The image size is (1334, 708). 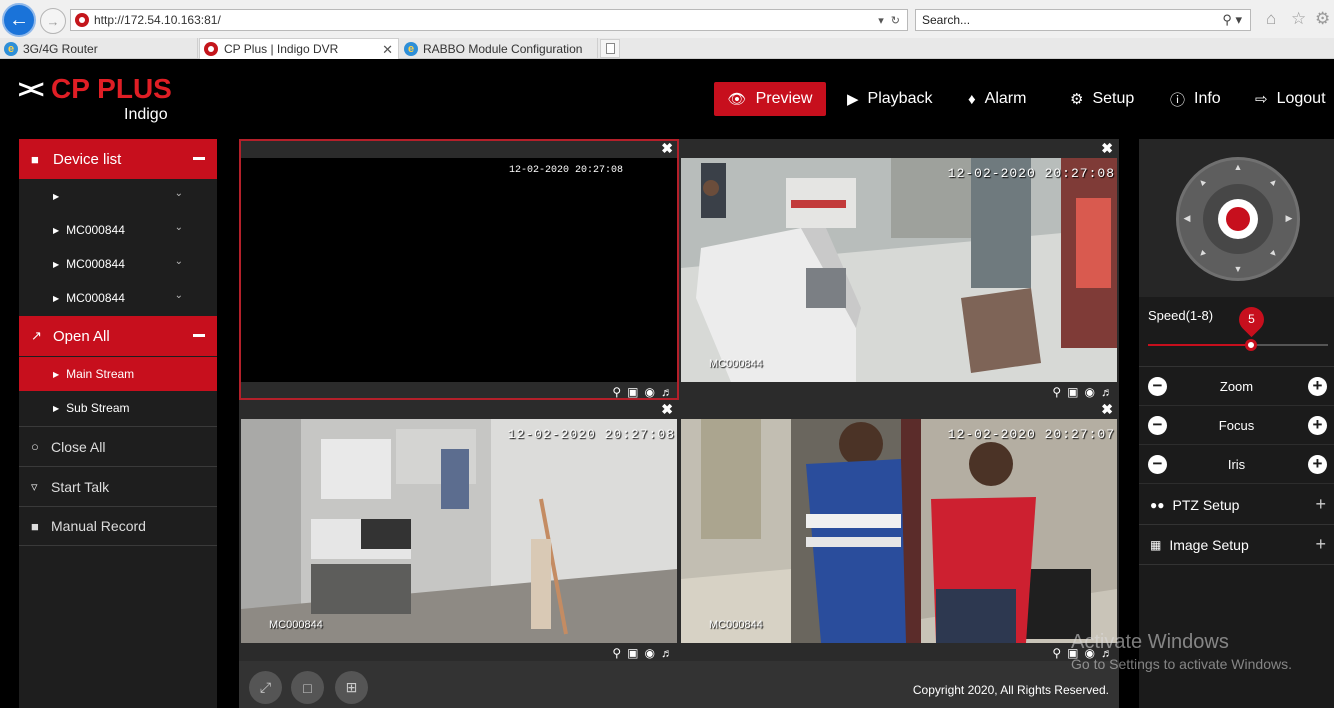 I want to click on video-cell: ✖ 12-02-2020 20:27:07 MC000844 ⚲ ▣ ◉ ♬, so click(x=899, y=530).